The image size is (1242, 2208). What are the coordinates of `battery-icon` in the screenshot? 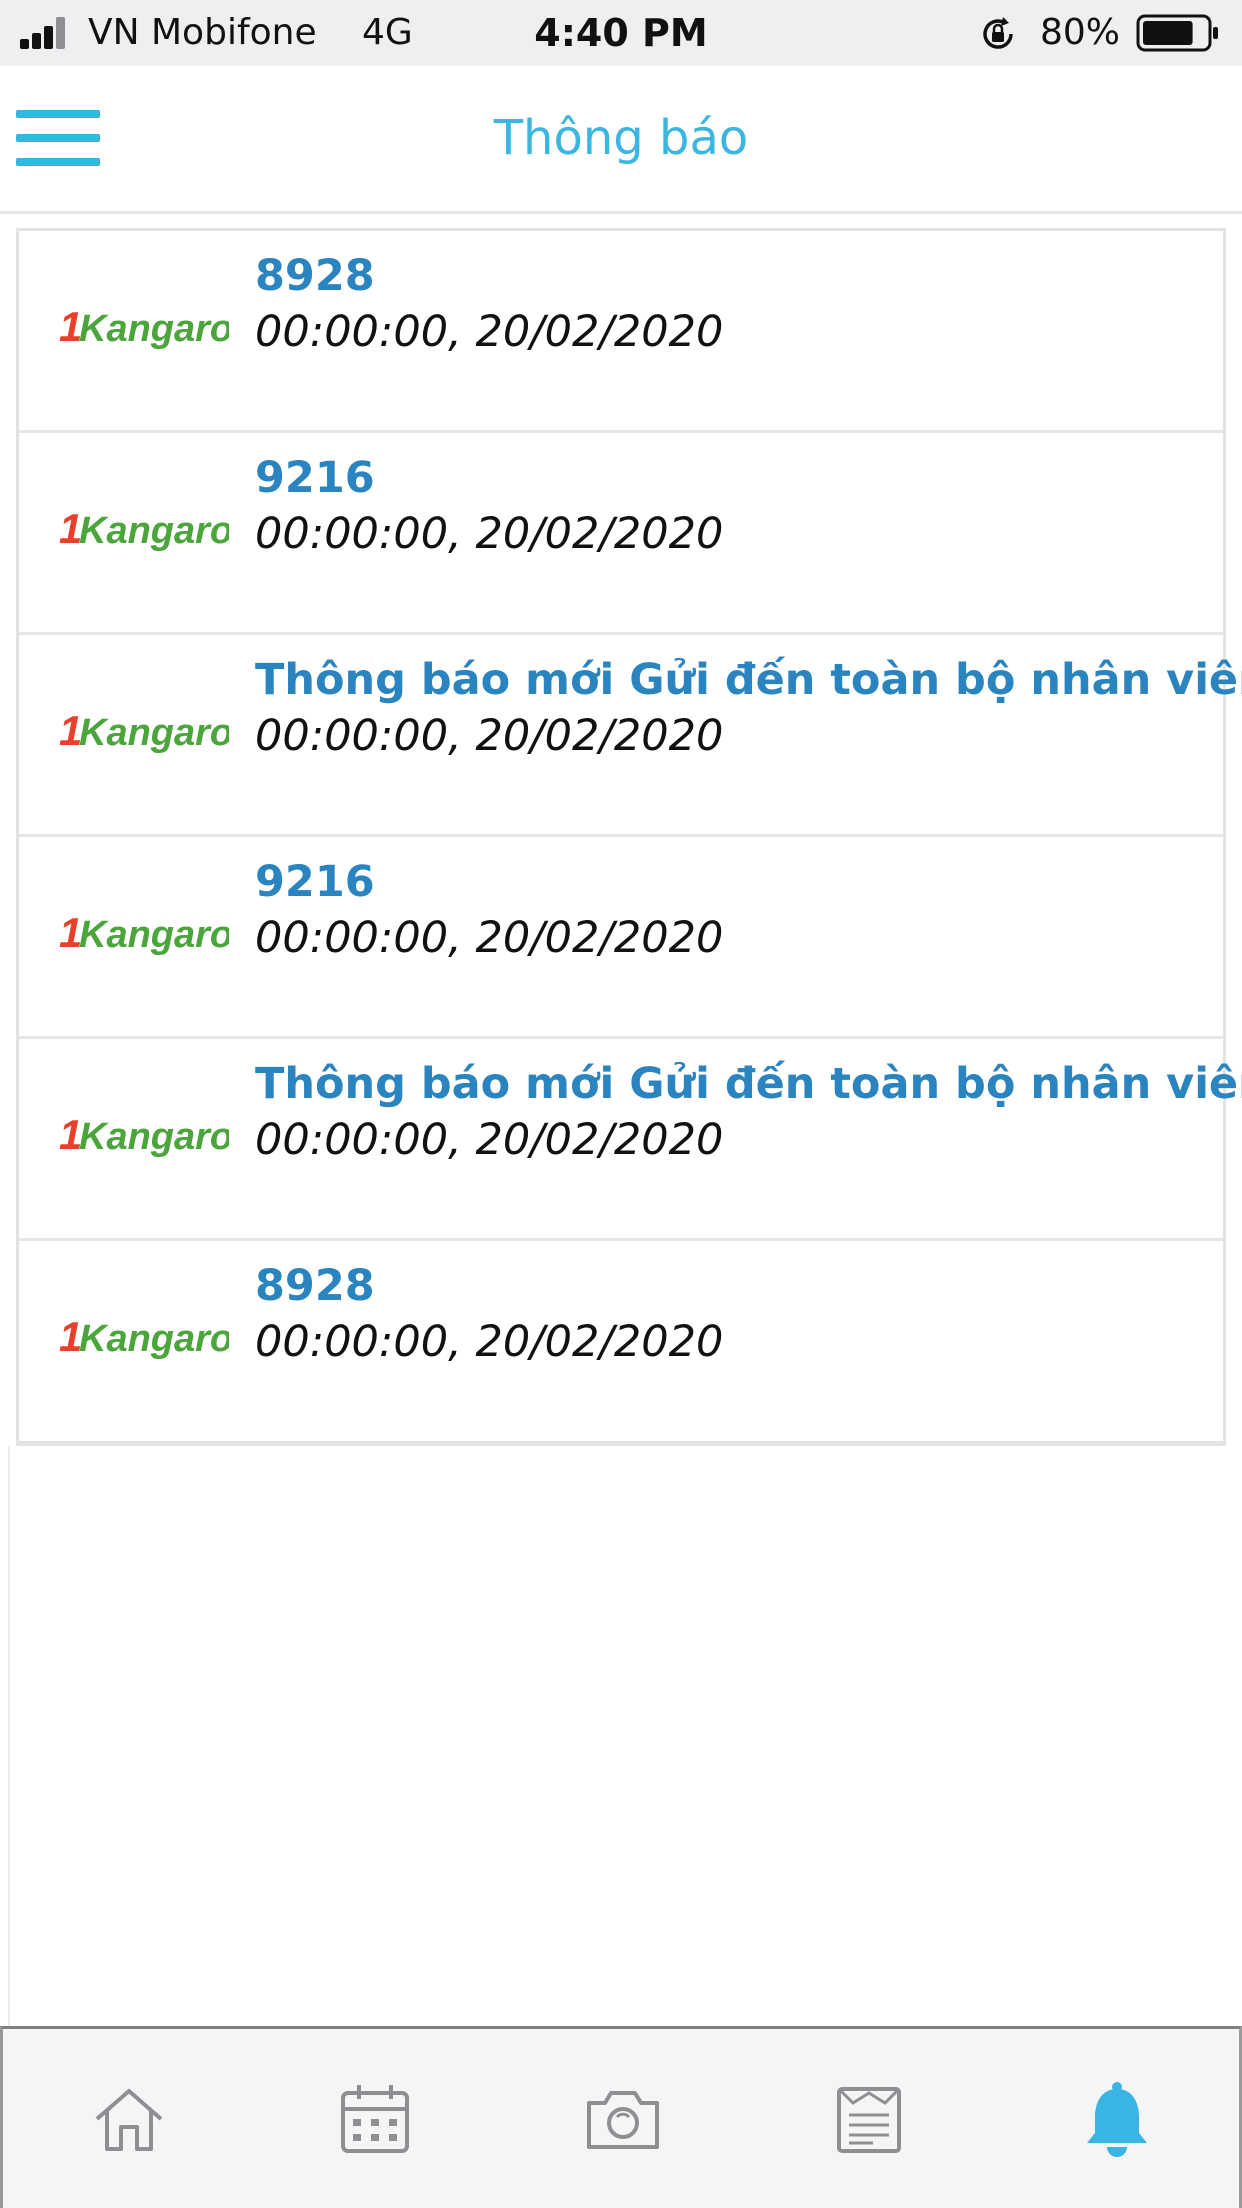 It's located at (1177, 33).